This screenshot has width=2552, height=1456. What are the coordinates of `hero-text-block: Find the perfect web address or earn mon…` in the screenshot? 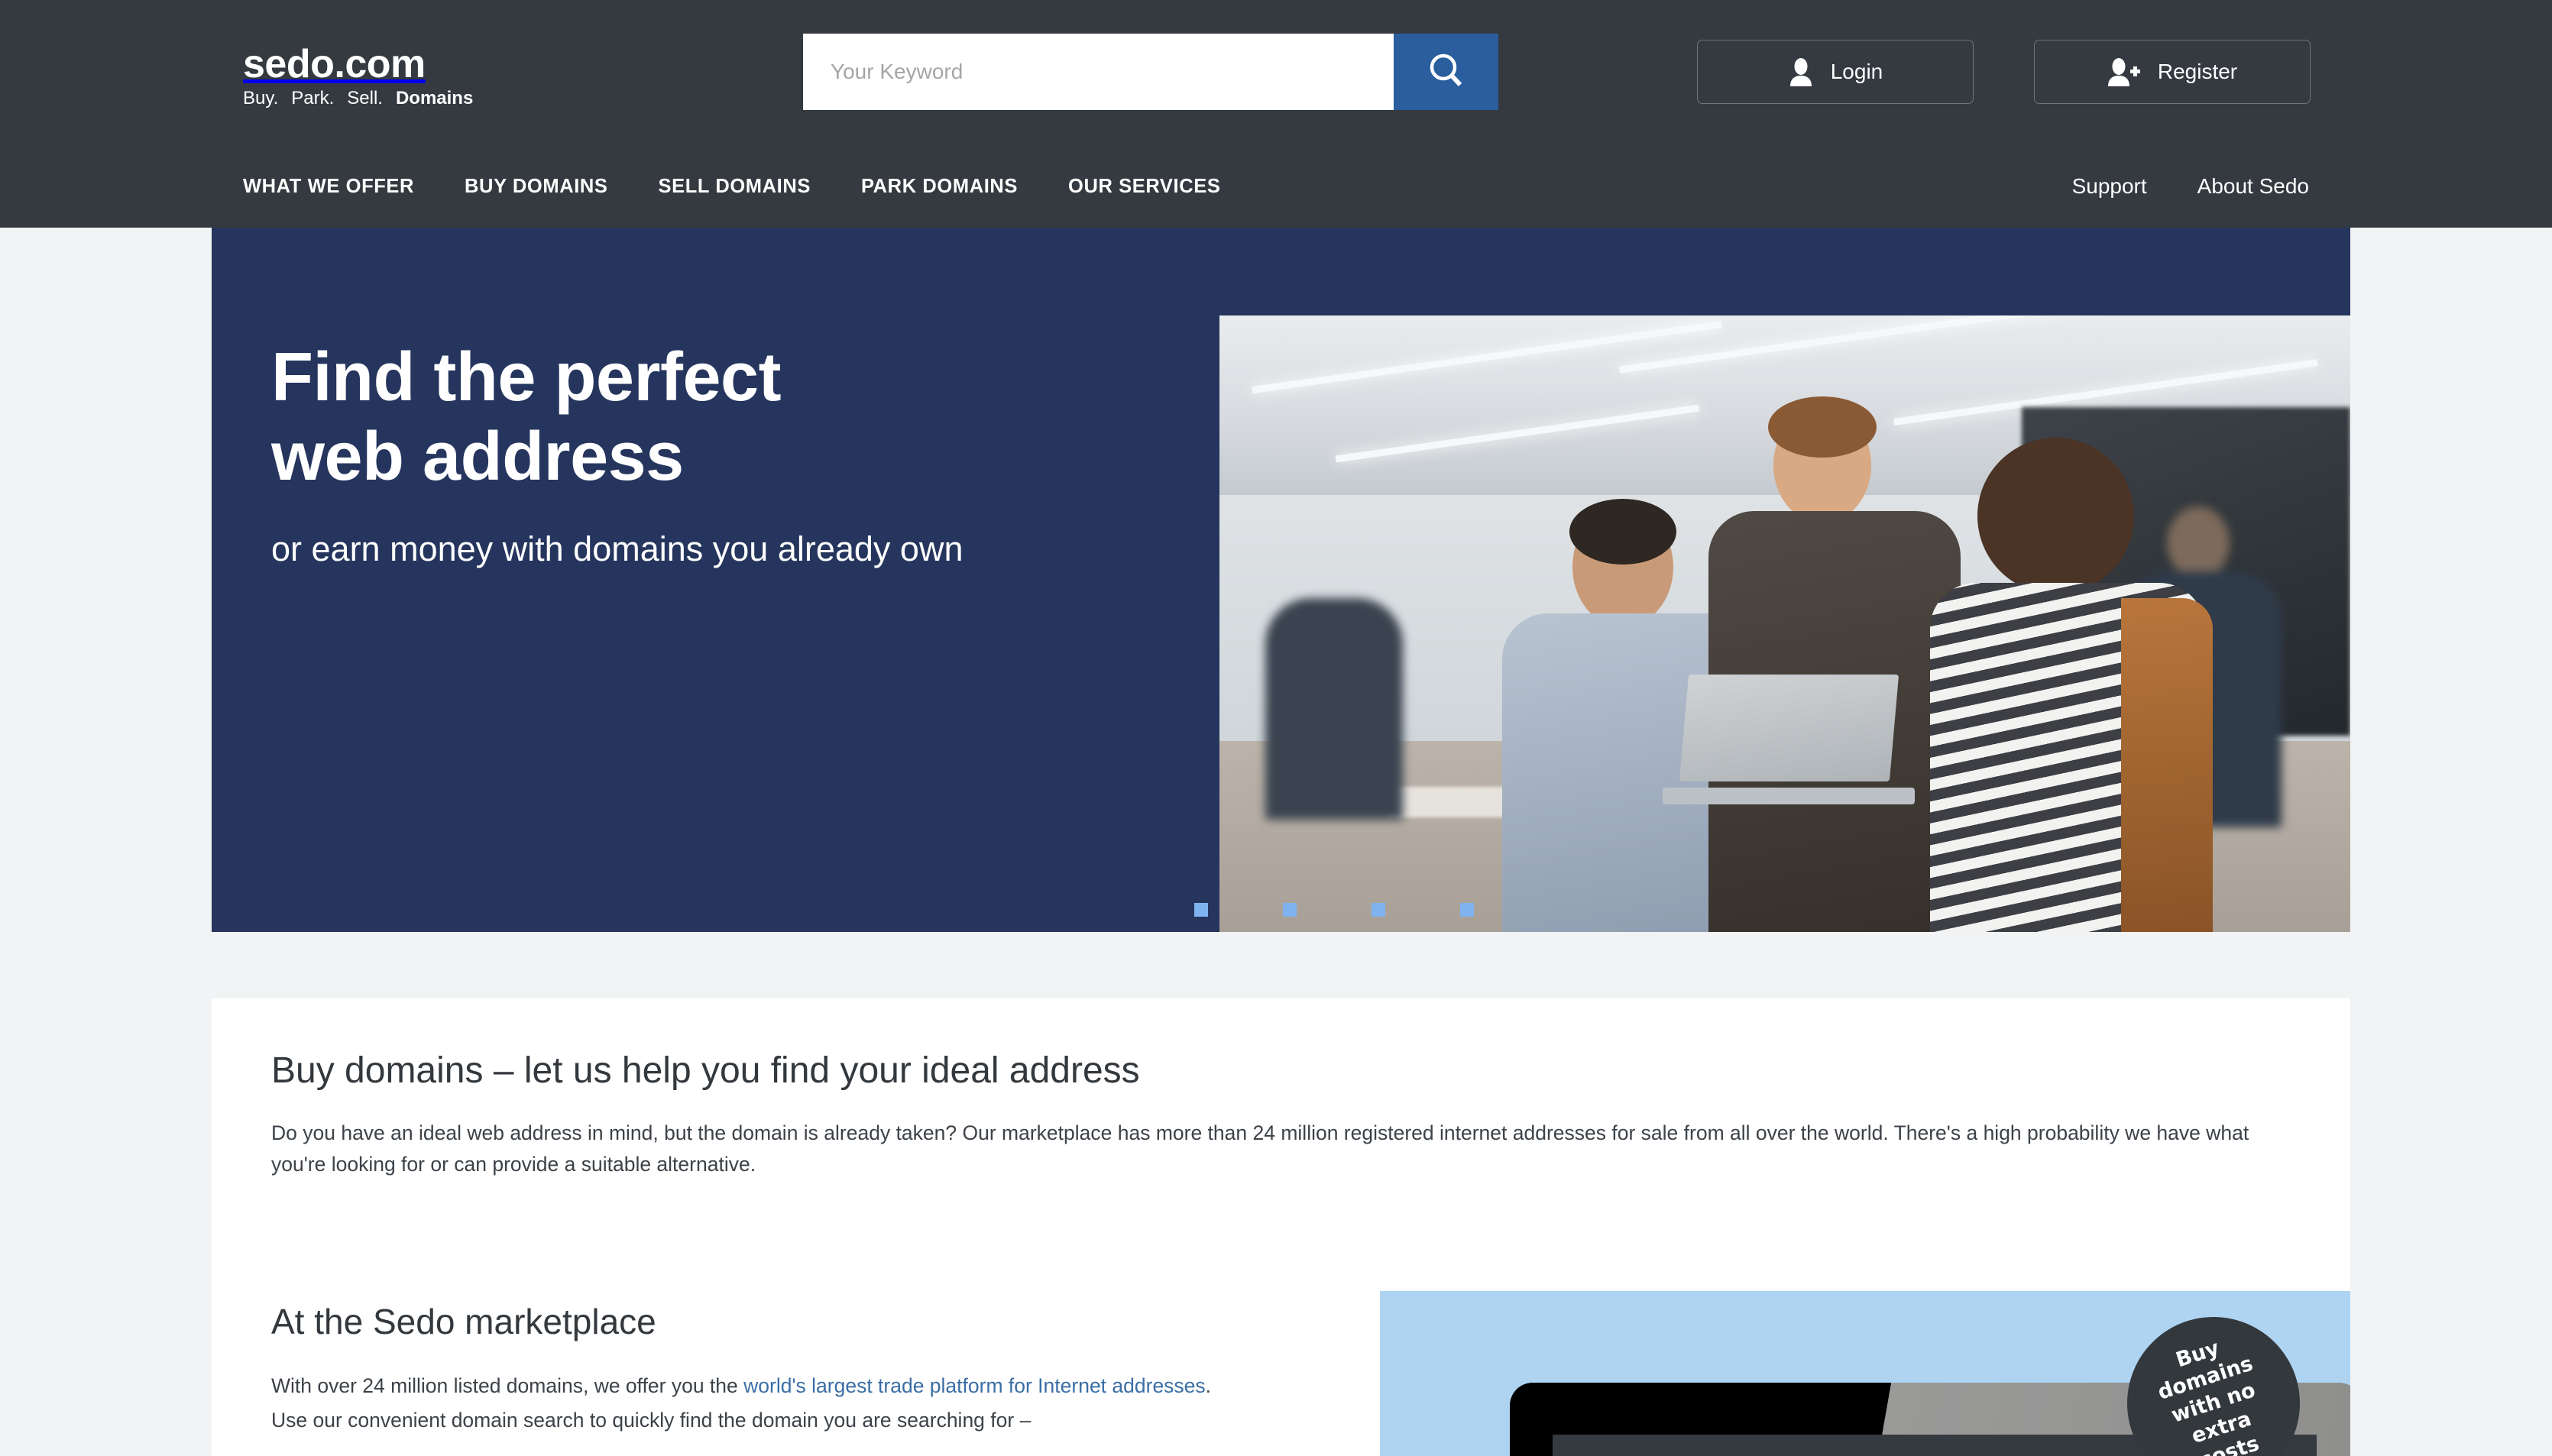 It's located at (722, 455).